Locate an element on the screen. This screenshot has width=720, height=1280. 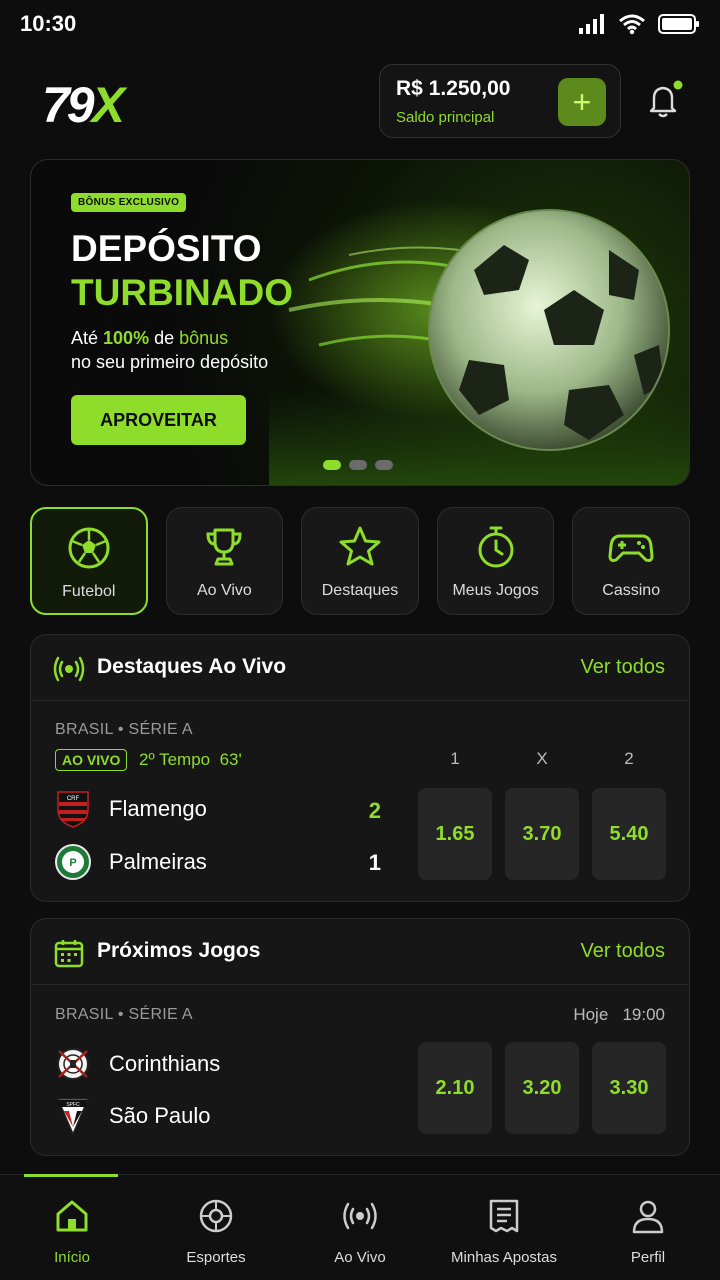
notification-bell-icon is located at coordinates (664, 100).